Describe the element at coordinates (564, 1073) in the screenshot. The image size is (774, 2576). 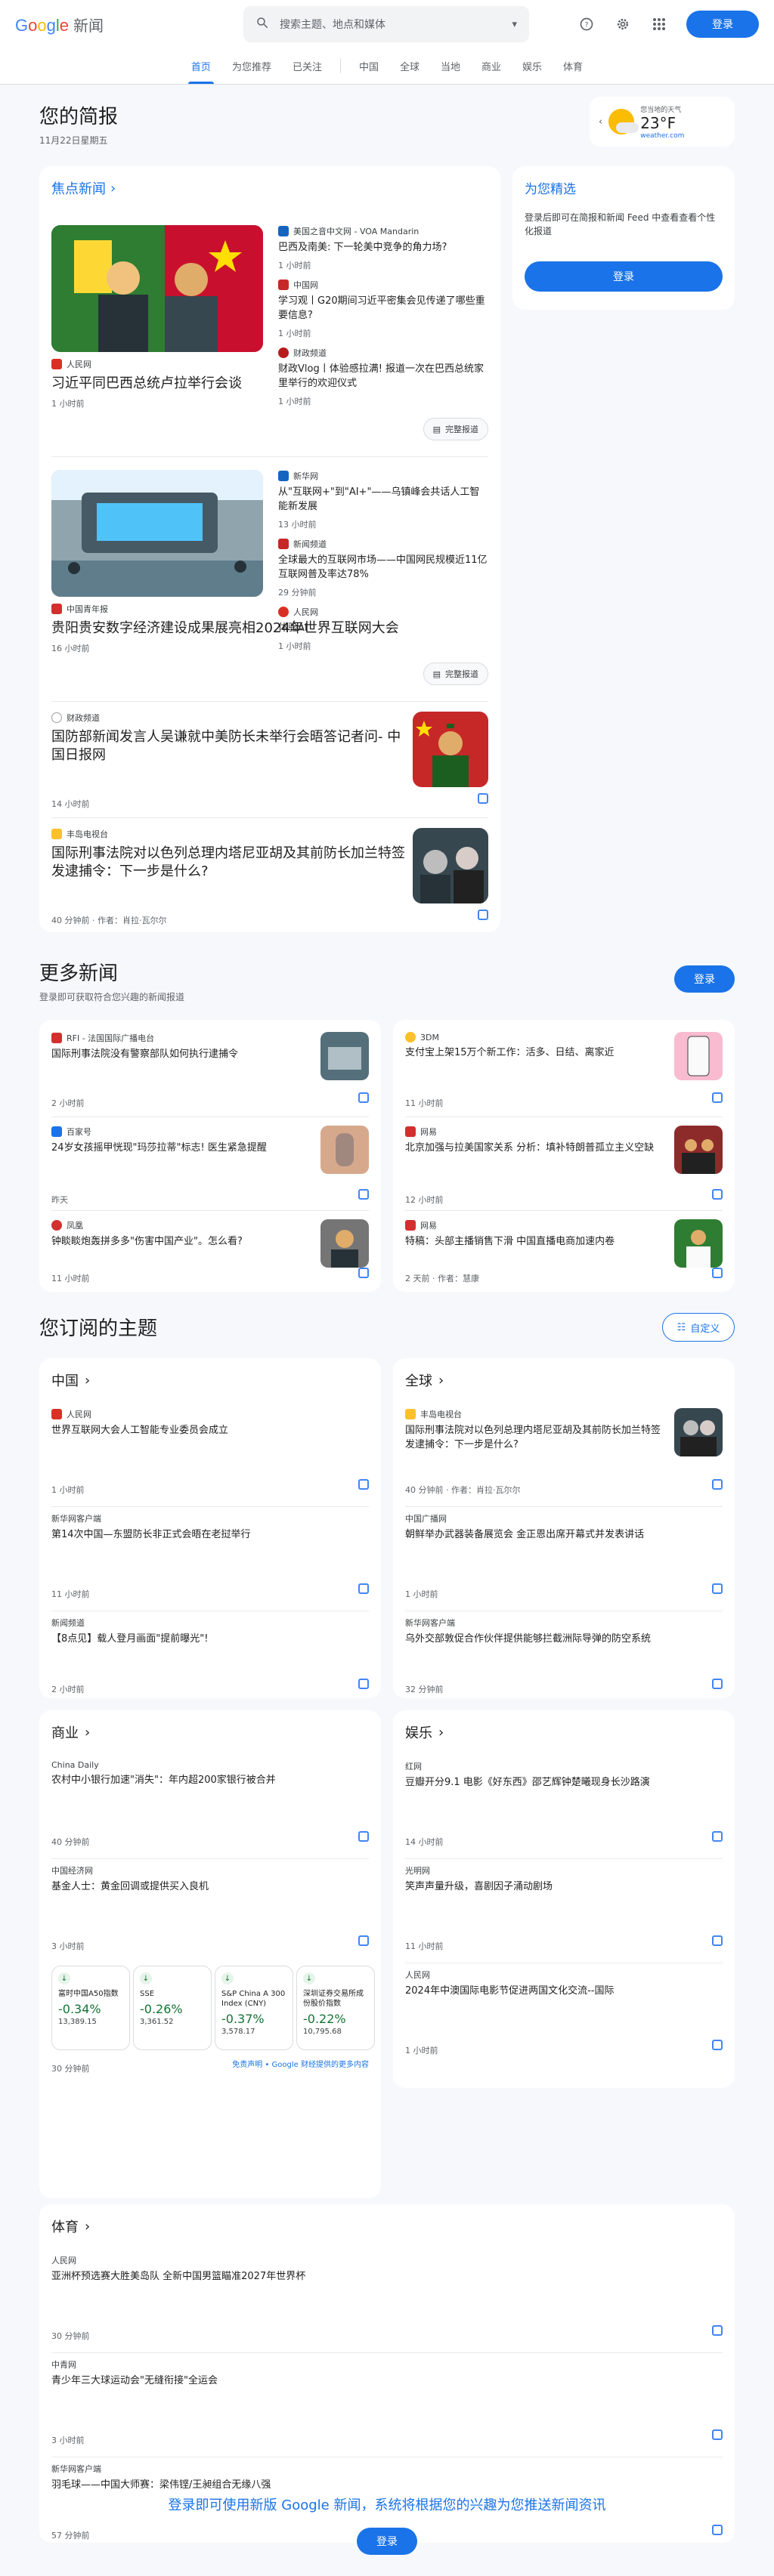
I see `list-item: 3DM 支付宝上架15万个新工作：活多、日结、离家近 11 小时前` at that location.